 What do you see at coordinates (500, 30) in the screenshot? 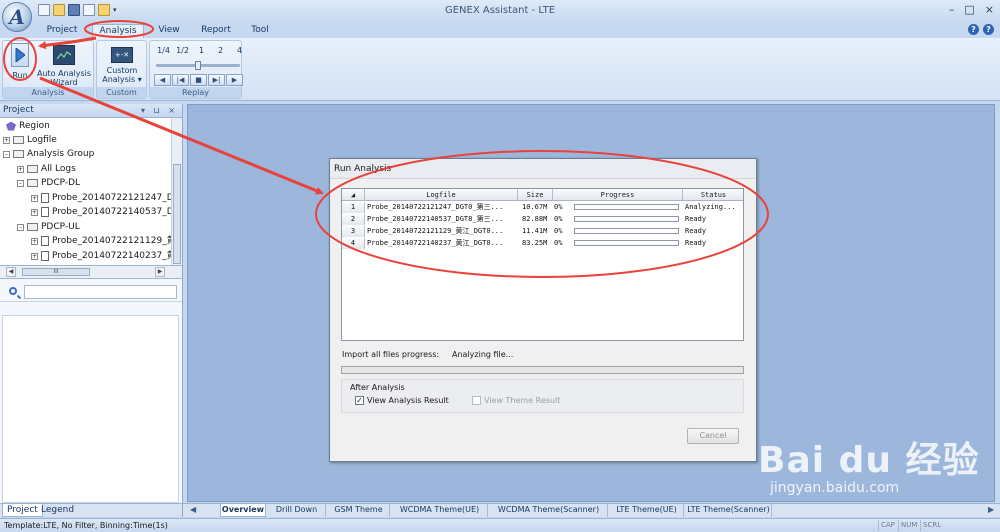
I see `ribbon-tabs: Project Analysis View Report Tool ? ?` at bounding box center [500, 30].